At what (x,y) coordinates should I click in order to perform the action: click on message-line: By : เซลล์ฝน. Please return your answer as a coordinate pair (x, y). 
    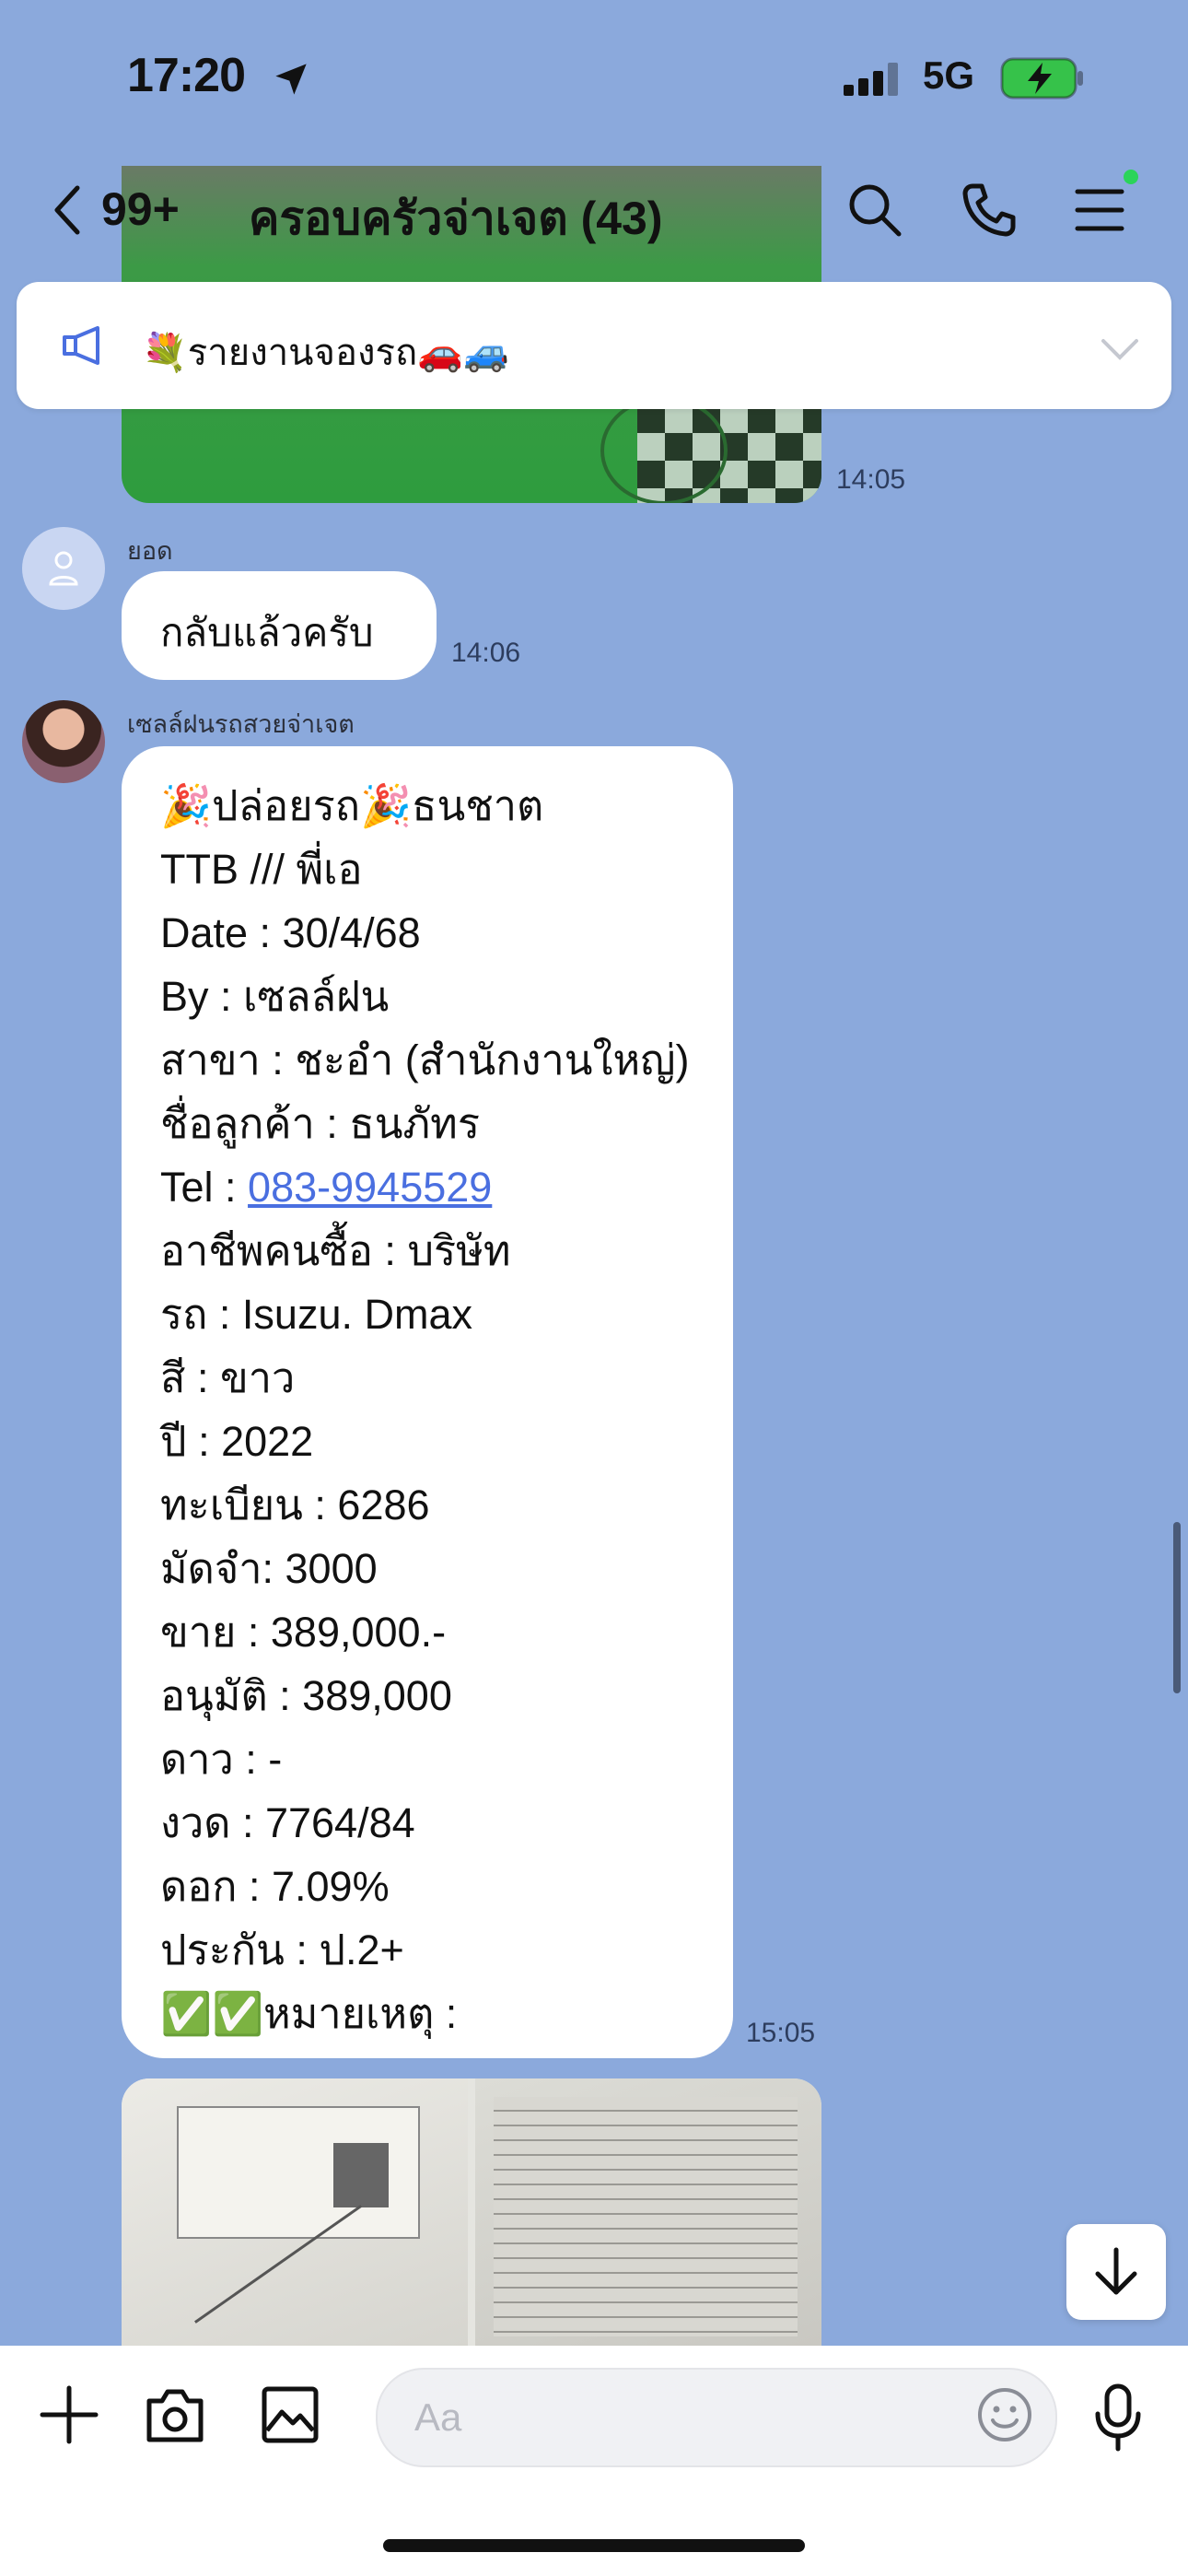
    Looking at the image, I should click on (275, 997).